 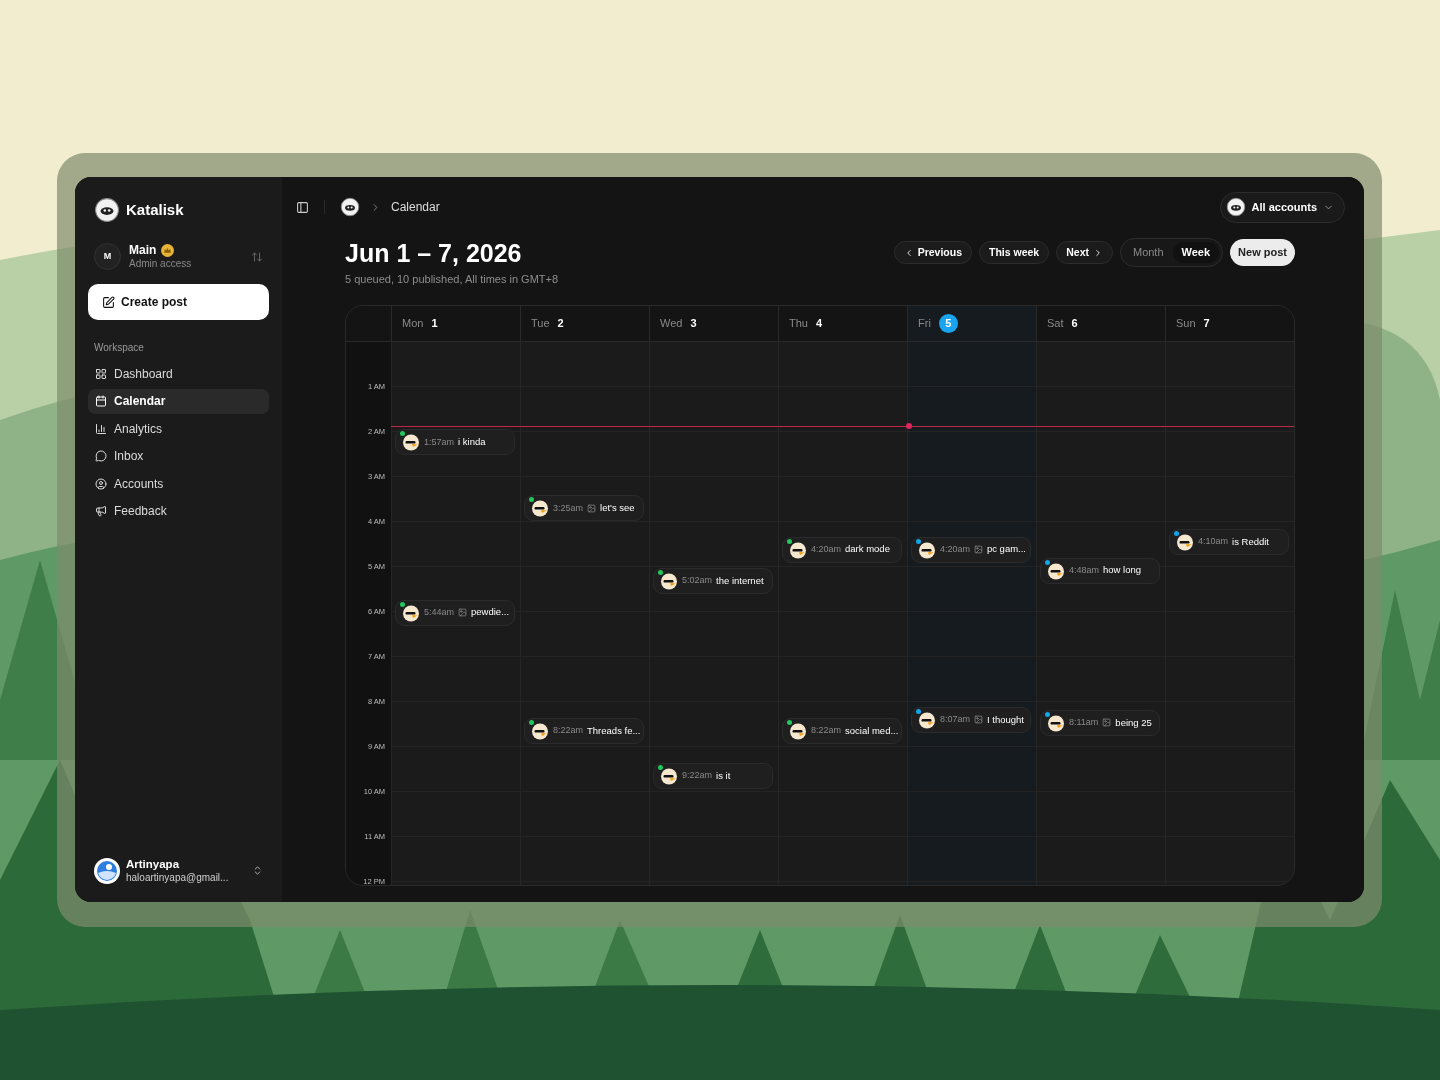 What do you see at coordinates (723, 775) in the screenshot?
I see `post-title: is it` at bounding box center [723, 775].